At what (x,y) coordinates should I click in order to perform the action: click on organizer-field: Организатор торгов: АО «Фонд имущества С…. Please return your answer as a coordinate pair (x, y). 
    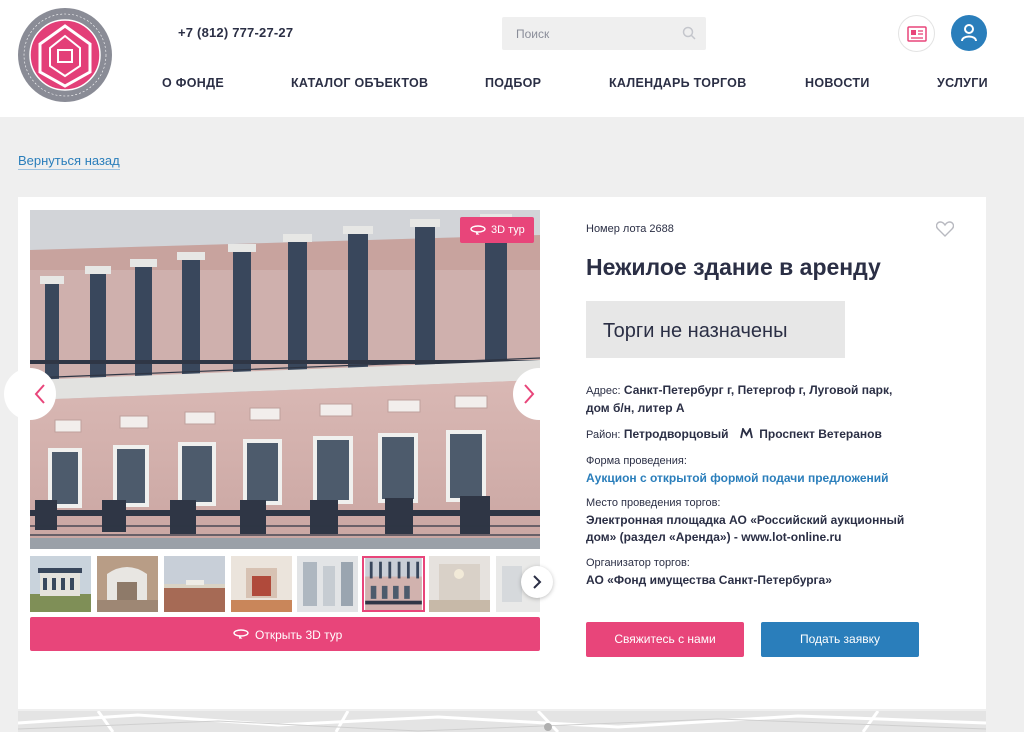
    Looking at the image, I should click on (751, 572).